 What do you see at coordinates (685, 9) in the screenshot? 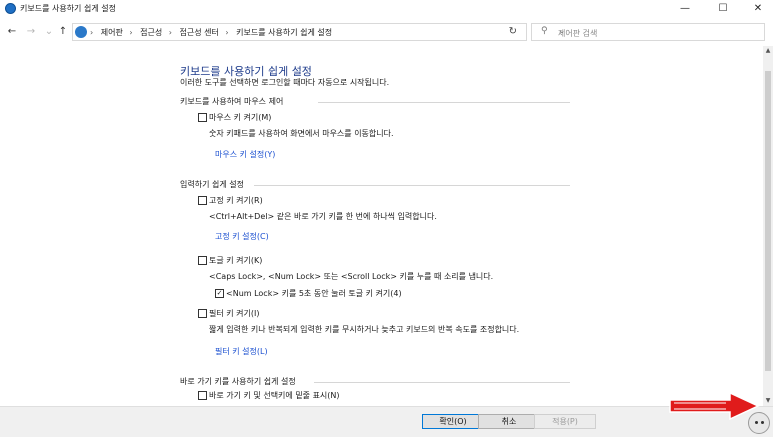
I see `minimize-button: —` at bounding box center [685, 9].